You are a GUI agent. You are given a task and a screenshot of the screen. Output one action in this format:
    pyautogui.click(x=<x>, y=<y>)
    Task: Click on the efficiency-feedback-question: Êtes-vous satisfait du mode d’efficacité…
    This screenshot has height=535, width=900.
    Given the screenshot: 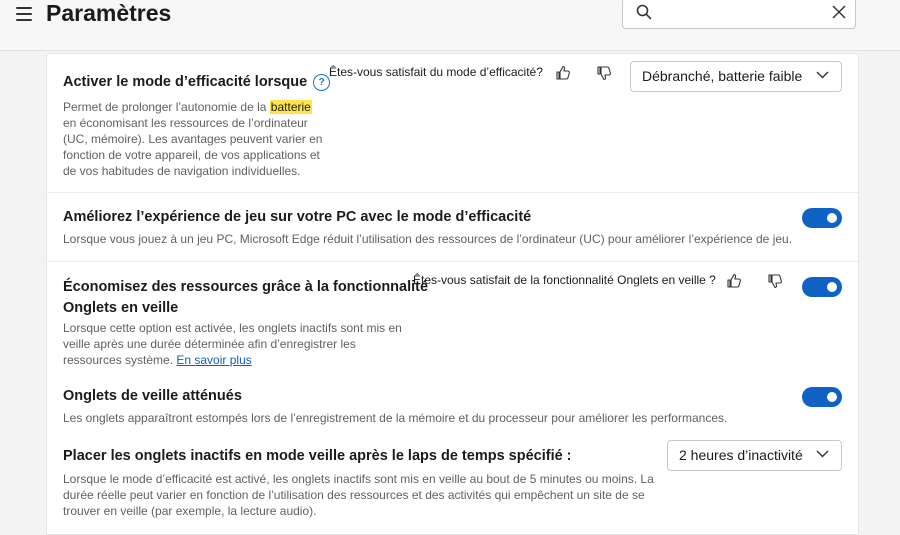 What is the action you would take?
    pyautogui.click(x=436, y=72)
    